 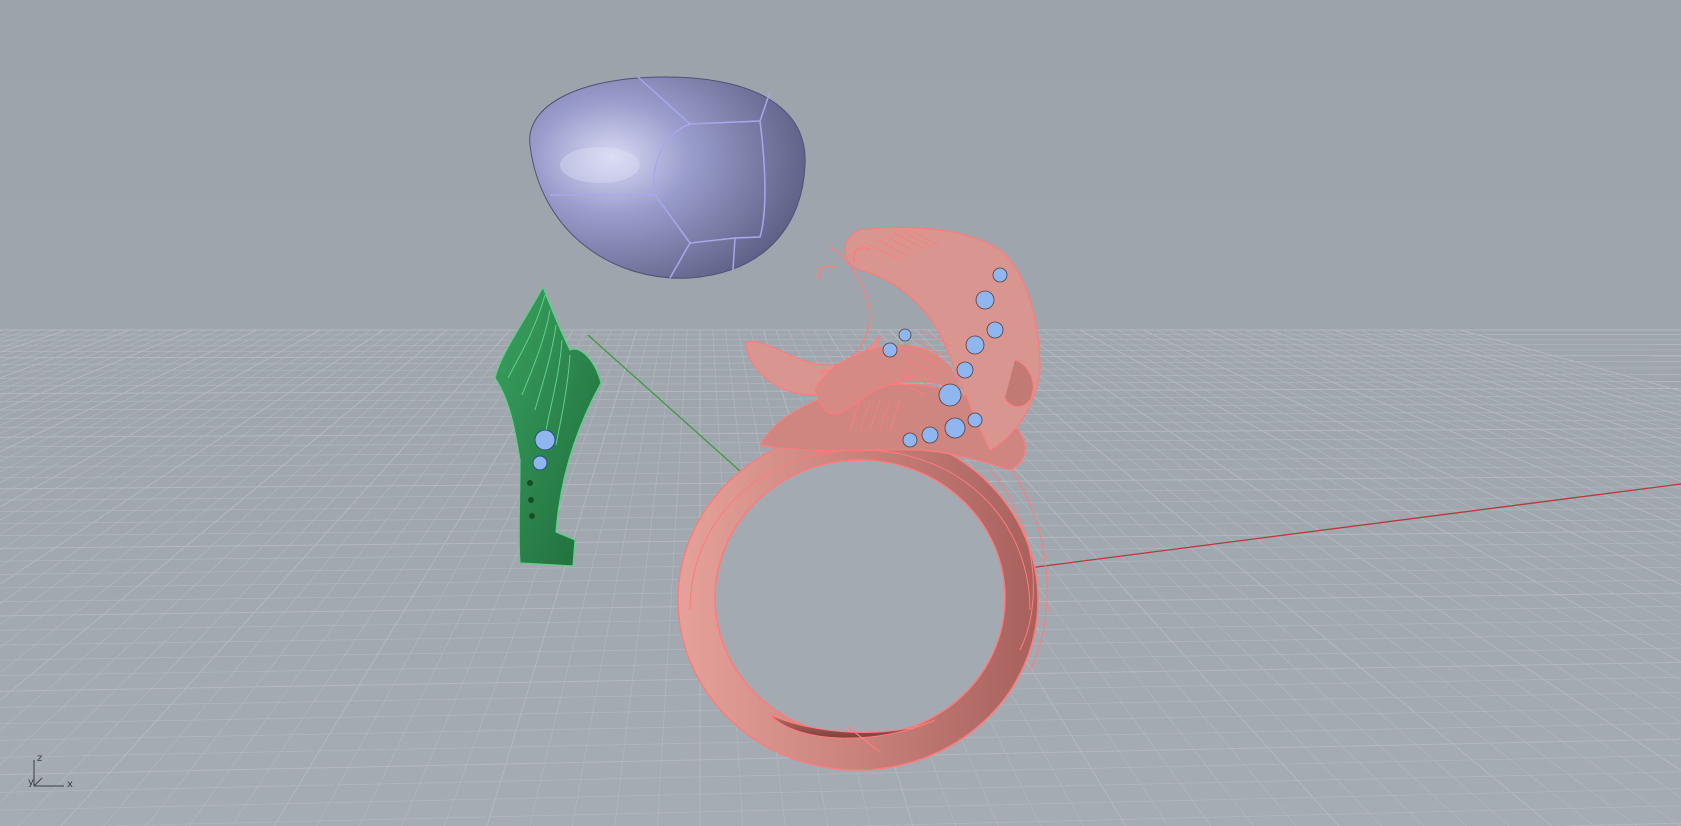 What do you see at coordinates (70, 784) in the screenshot?
I see `axis-x-label: x` at bounding box center [70, 784].